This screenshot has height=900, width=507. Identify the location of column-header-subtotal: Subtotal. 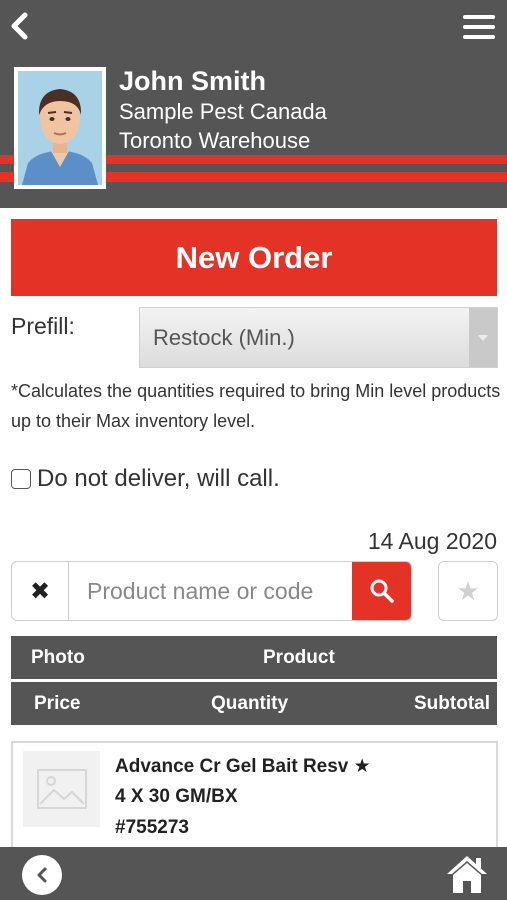
(452, 703).